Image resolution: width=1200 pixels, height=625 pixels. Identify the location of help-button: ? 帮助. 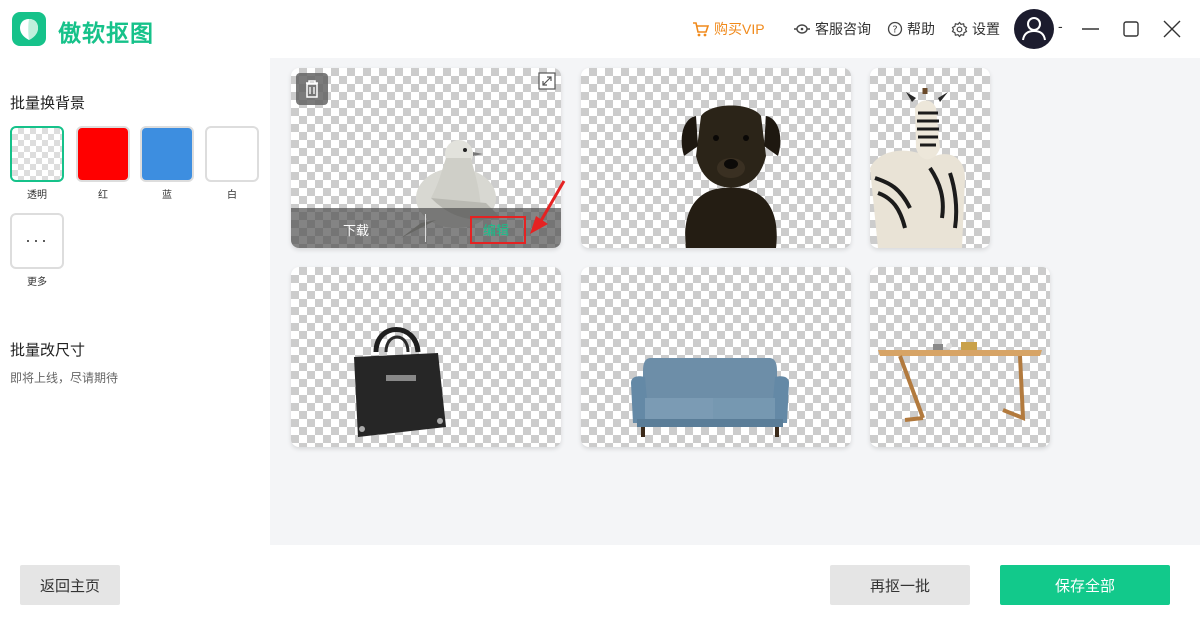
(911, 29).